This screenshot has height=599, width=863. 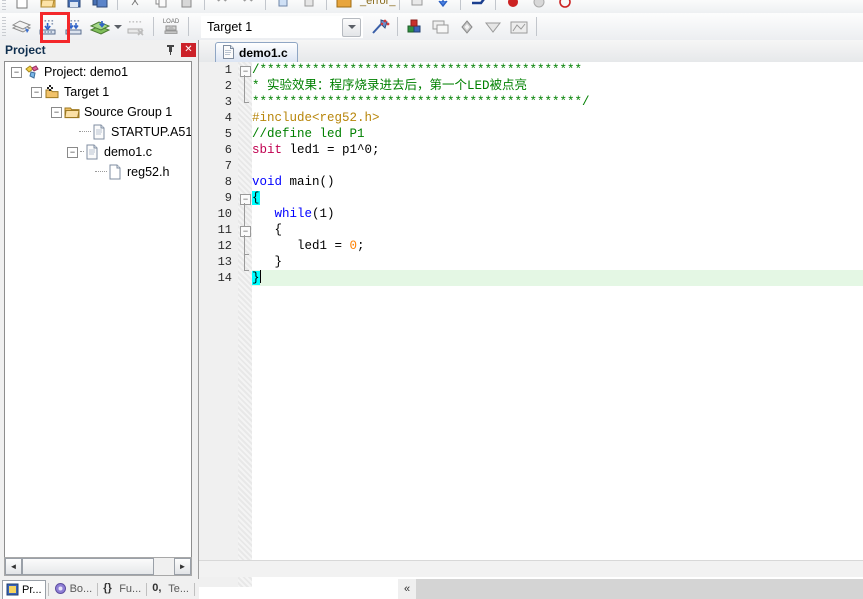 I want to click on code-line: * 实验效果：程序烧录进去后，第一个LED被点亮, so click(x=557, y=86).